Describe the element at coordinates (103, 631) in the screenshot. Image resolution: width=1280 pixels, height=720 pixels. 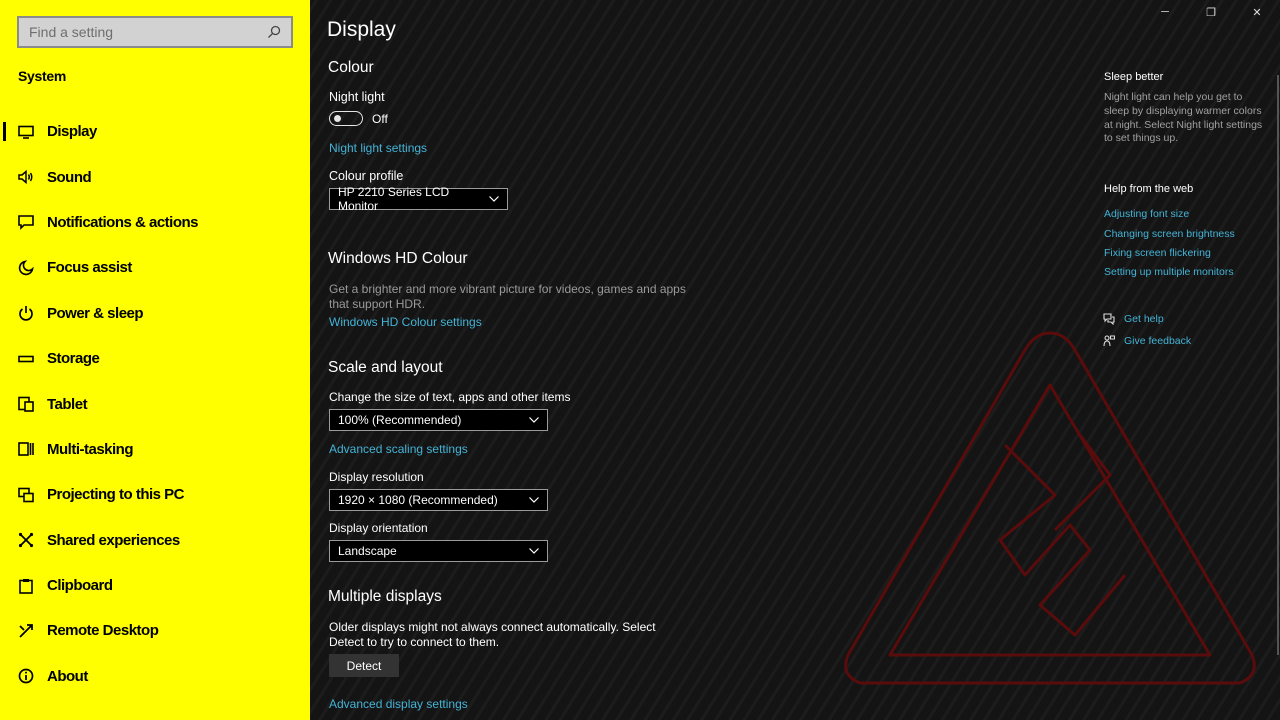
I see `sidebar-item-label: Remote Desktop` at that location.